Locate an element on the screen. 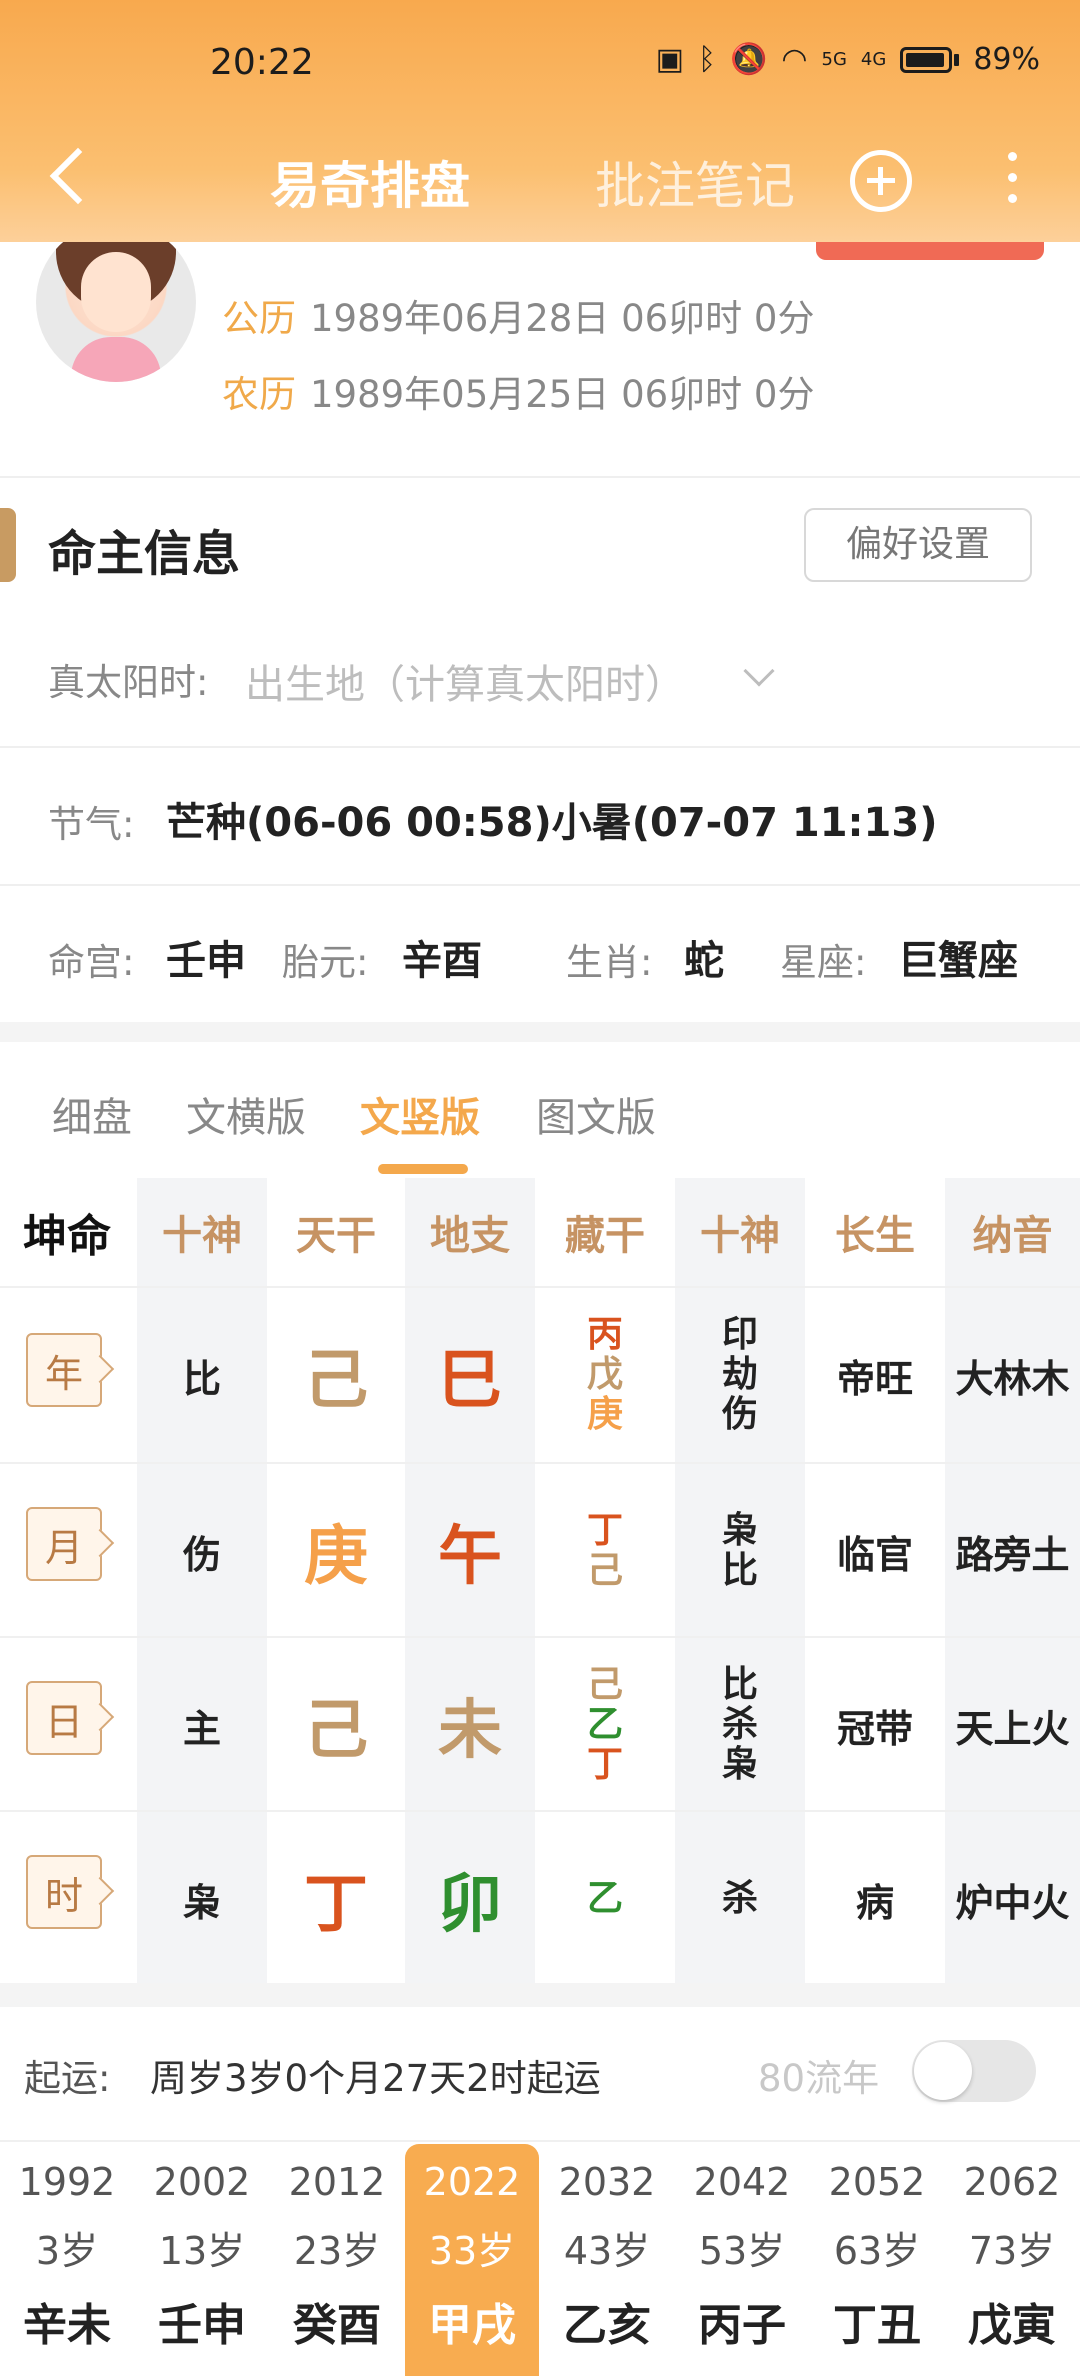 Image resolution: width=1080 pixels, height=2376 pixels. canggan-item: 庚 is located at coordinates (604, 1414).